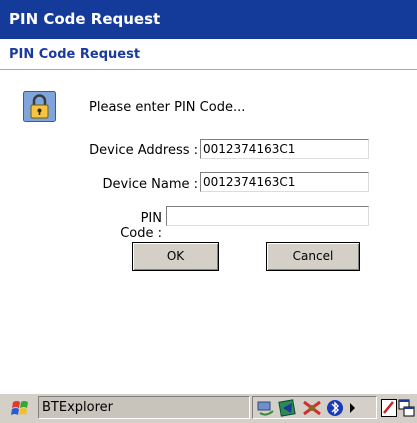  I want to click on system-tray, so click(314, 407).